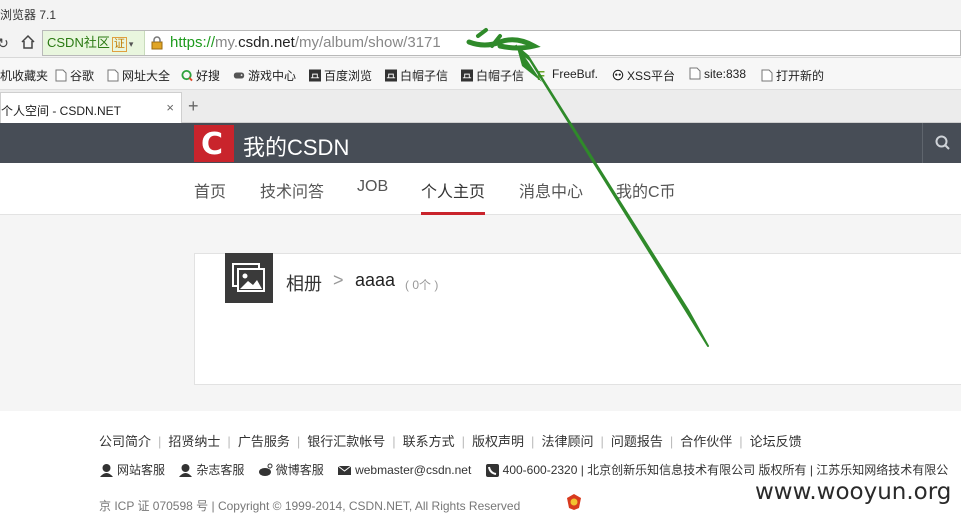 The image size is (961, 520). I want to click on album-count: ( 0个 ), so click(422, 285).